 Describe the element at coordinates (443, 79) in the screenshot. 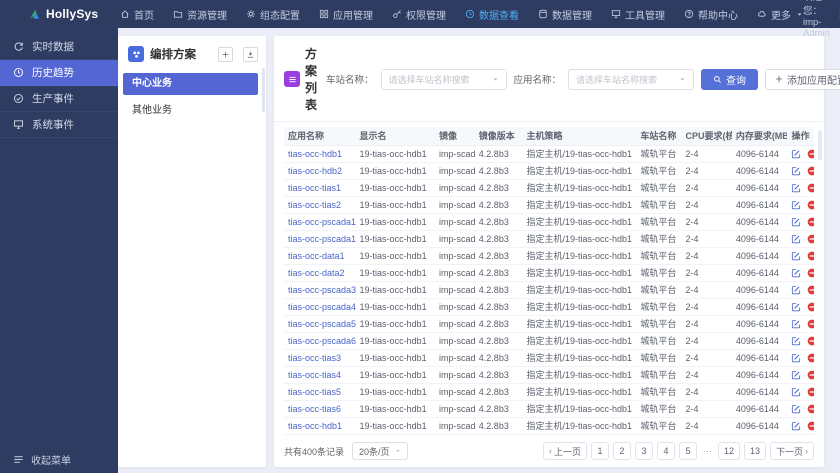

I see `station-select: 请选择车站名称搜索` at that location.